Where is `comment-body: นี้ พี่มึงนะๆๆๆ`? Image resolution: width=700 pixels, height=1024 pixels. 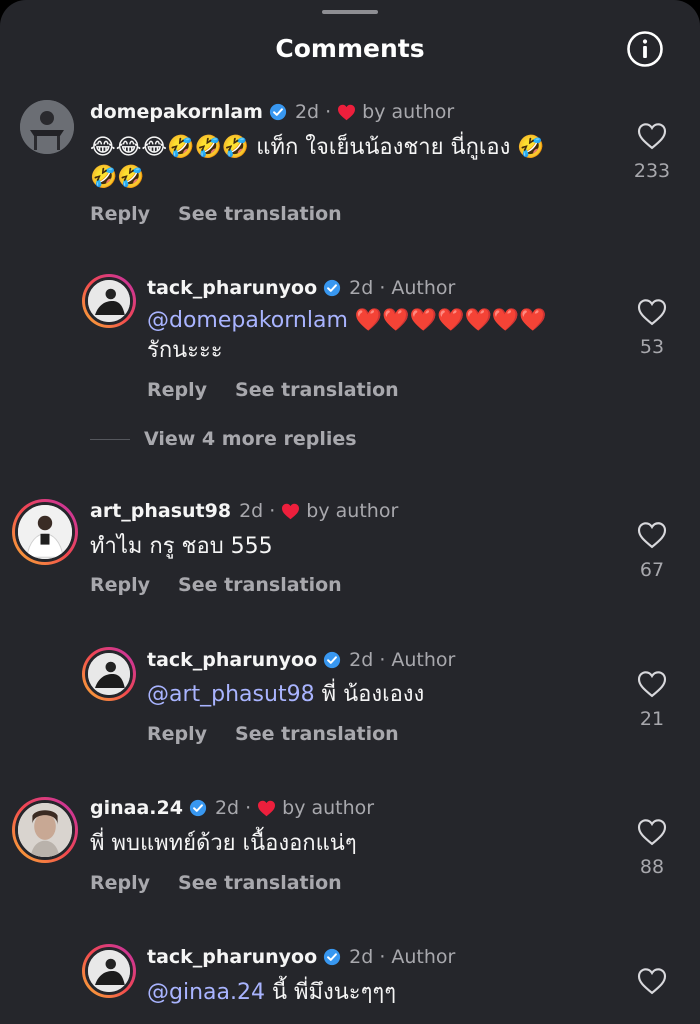 comment-body: นี้ พี่มึงนะๆๆๆ is located at coordinates (334, 992).